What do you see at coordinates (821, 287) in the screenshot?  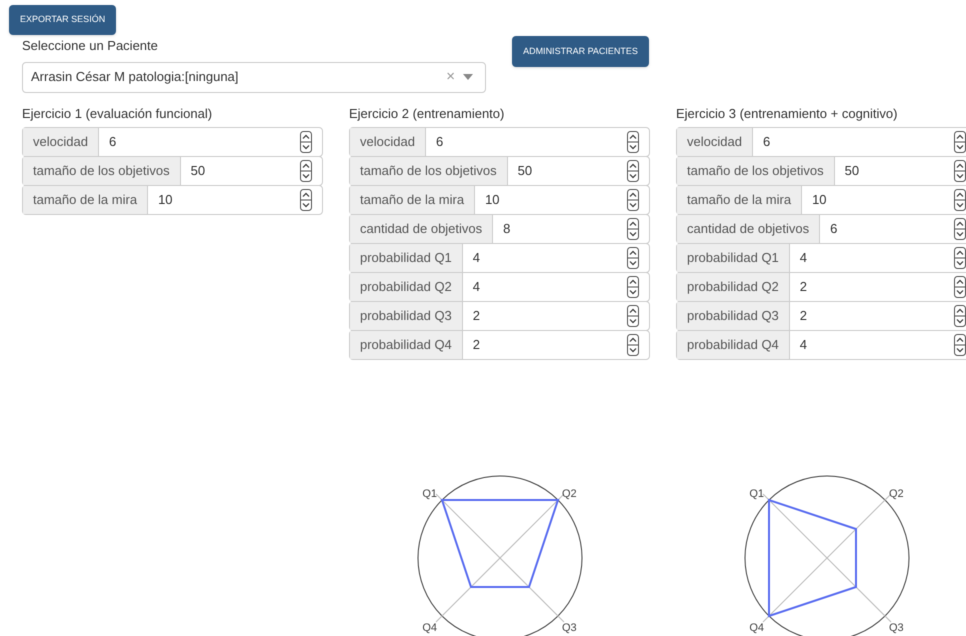 I see `number-input: probabilidad Q2 2` at bounding box center [821, 287].